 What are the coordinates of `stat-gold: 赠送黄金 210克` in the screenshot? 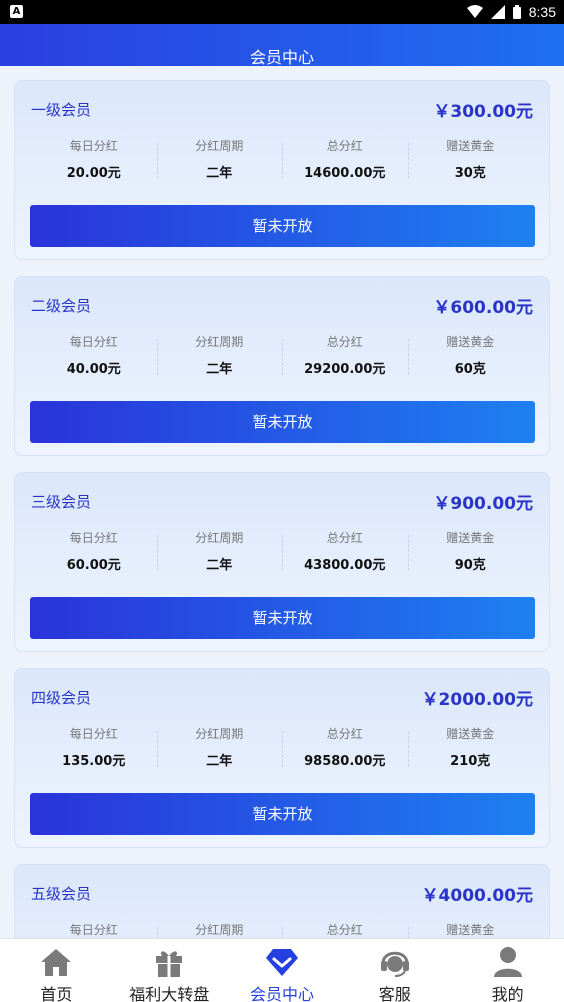 It's located at (470, 750).